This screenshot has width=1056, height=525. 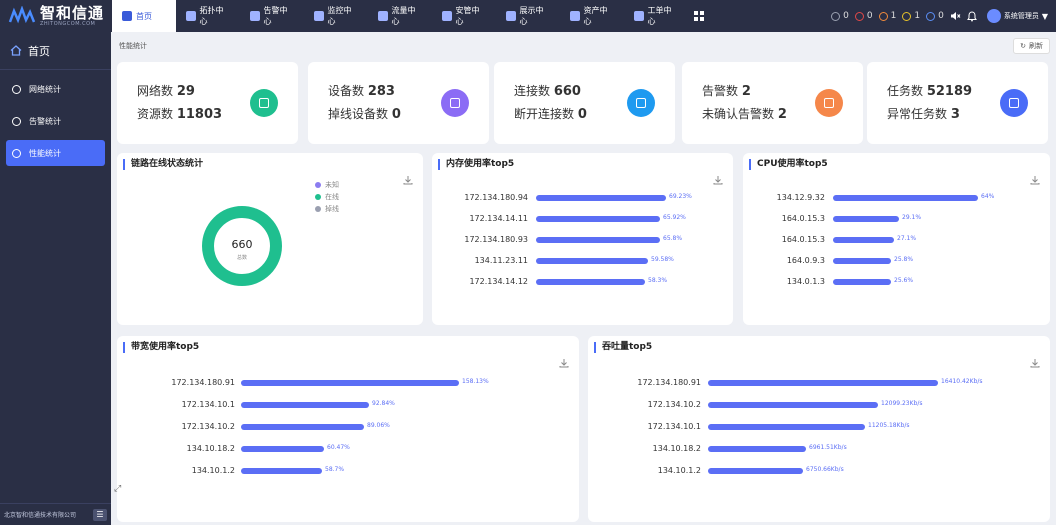 What do you see at coordinates (658, 280) in the screenshot?
I see `bar-value: 58.3%` at bounding box center [658, 280].